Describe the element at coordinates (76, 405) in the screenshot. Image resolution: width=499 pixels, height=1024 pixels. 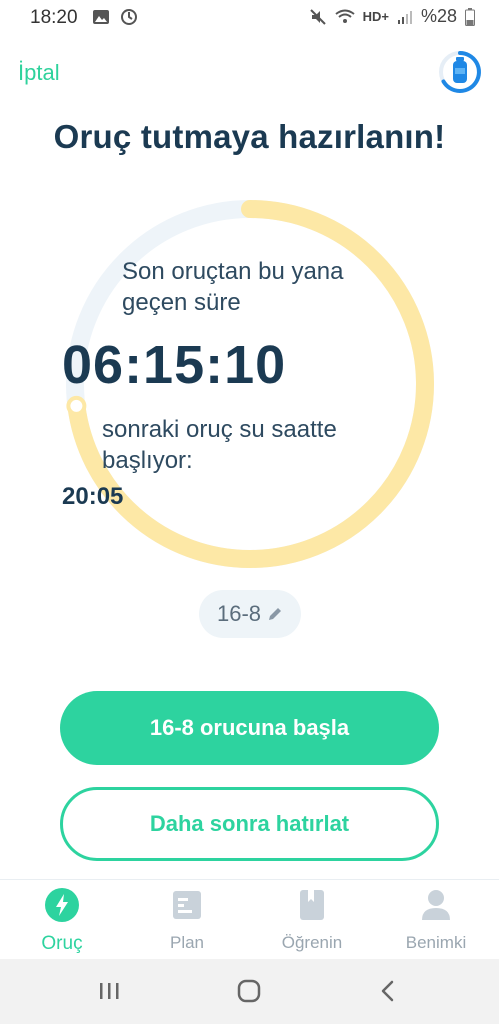
I see `ring-progress-knob` at that location.